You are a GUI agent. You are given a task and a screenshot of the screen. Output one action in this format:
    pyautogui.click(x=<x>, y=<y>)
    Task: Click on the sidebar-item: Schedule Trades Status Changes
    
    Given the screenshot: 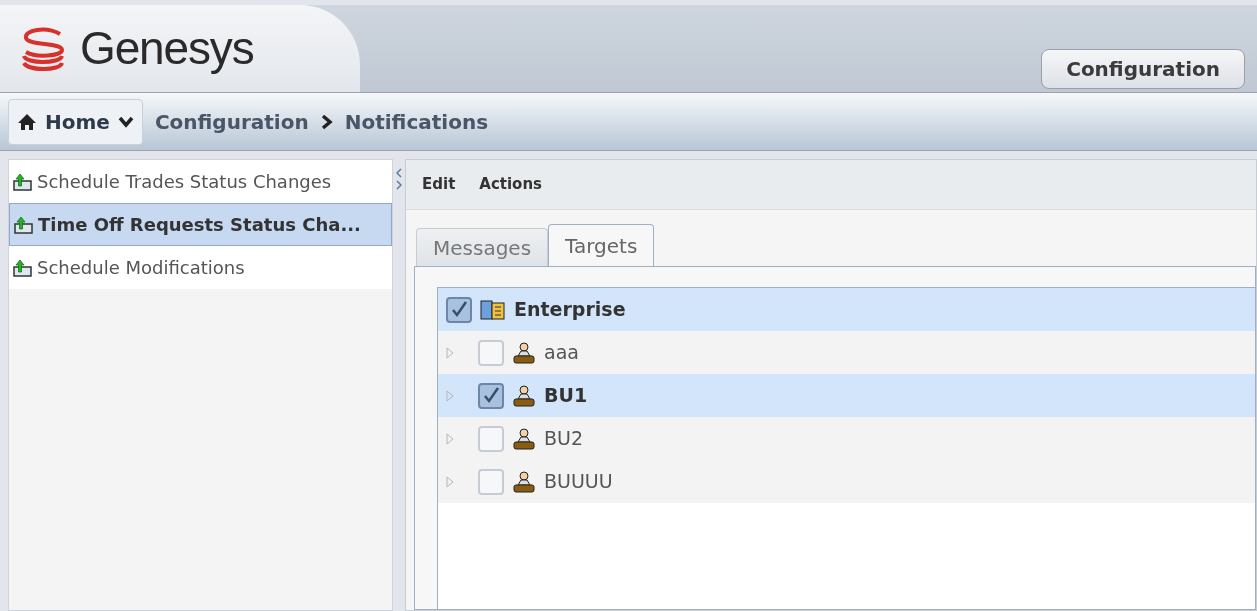 What is the action you would take?
    pyautogui.click(x=200, y=181)
    